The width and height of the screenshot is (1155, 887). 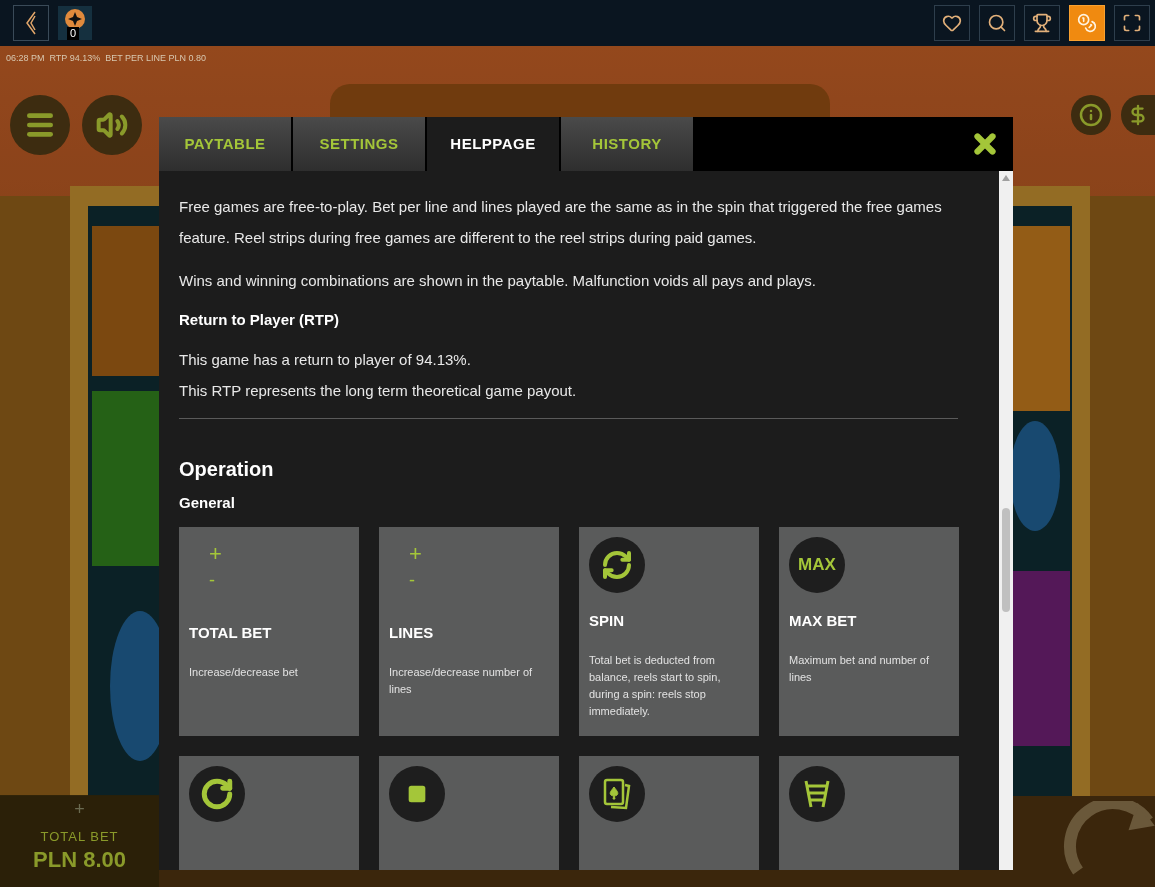 What do you see at coordinates (225, 144) in the screenshot?
I see `dialog-tab: PAYTABLE` at bounding box center [225, 144].